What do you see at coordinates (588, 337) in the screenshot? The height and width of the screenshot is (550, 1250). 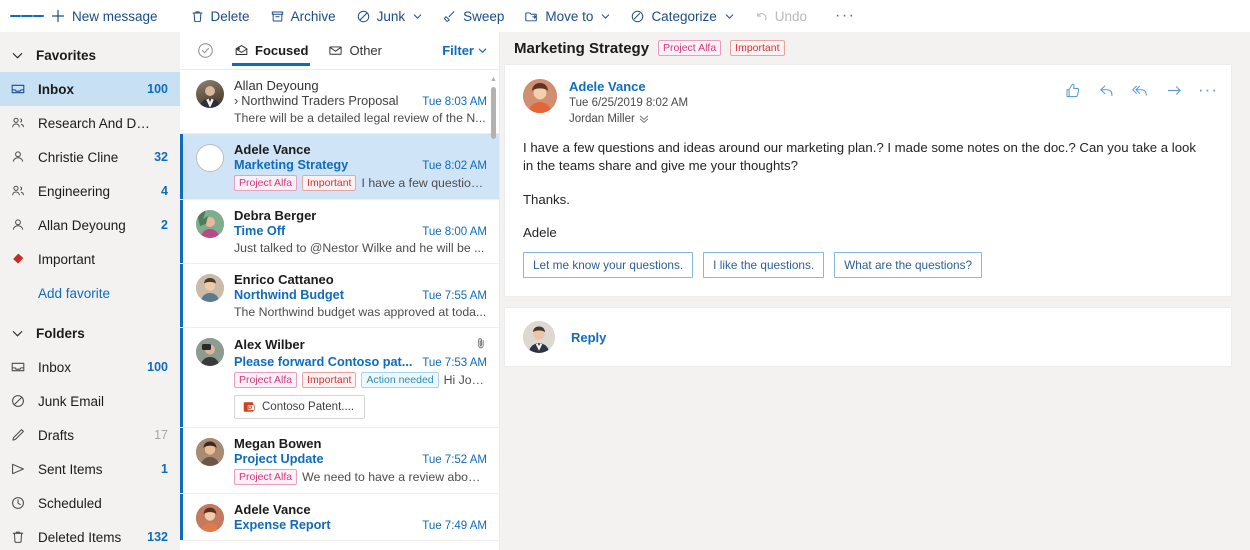 I see `reply-button: Reply` at bounding box center [588, 337].